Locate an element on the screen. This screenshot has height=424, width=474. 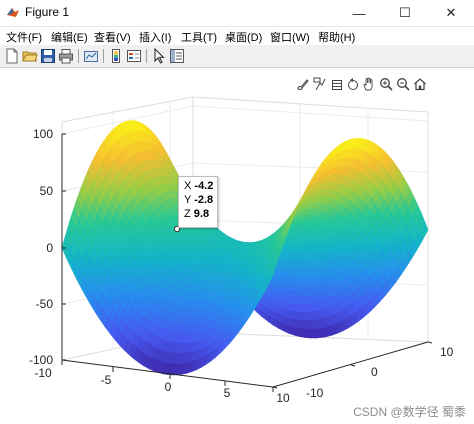
y-tick-marks is located at coordinates (352, 365).